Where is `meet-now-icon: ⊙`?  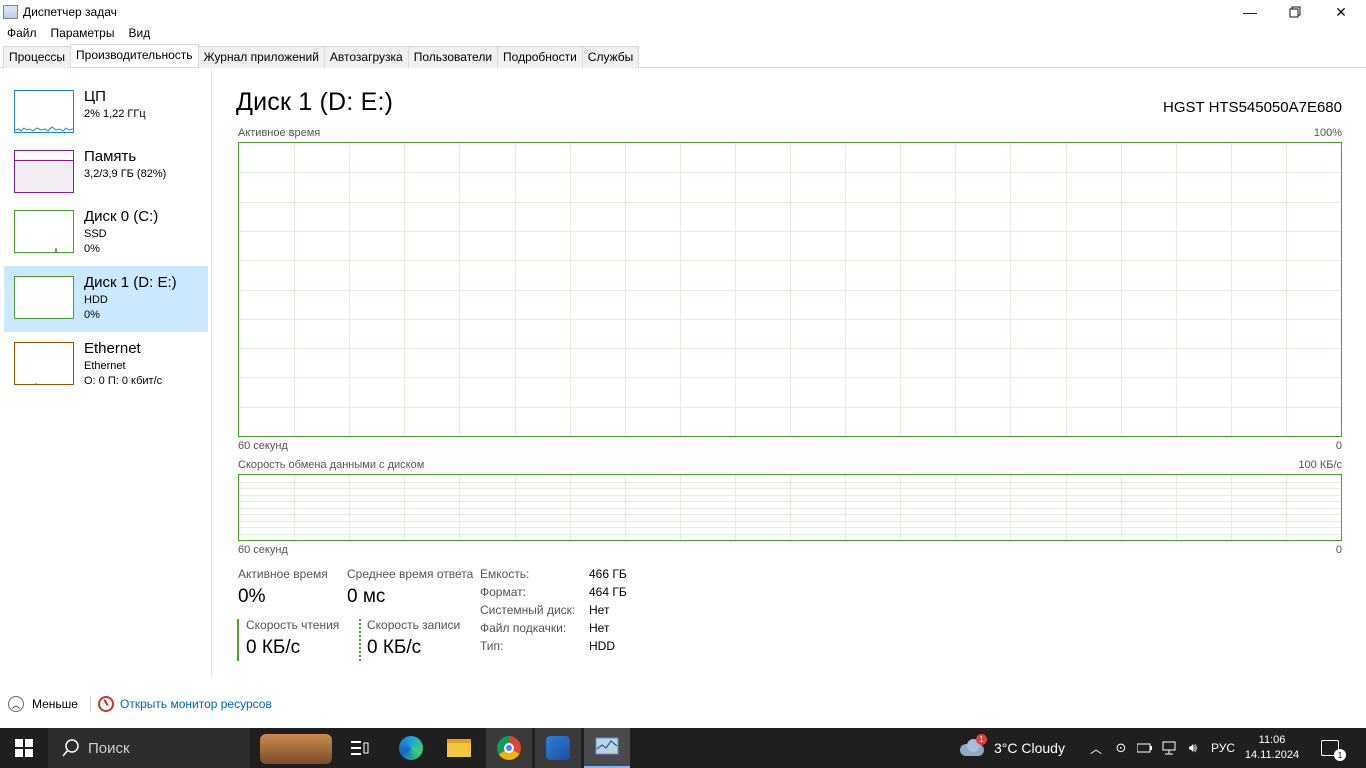 meet-now-icon: ⊙ is located at coordinates (1121, 748).